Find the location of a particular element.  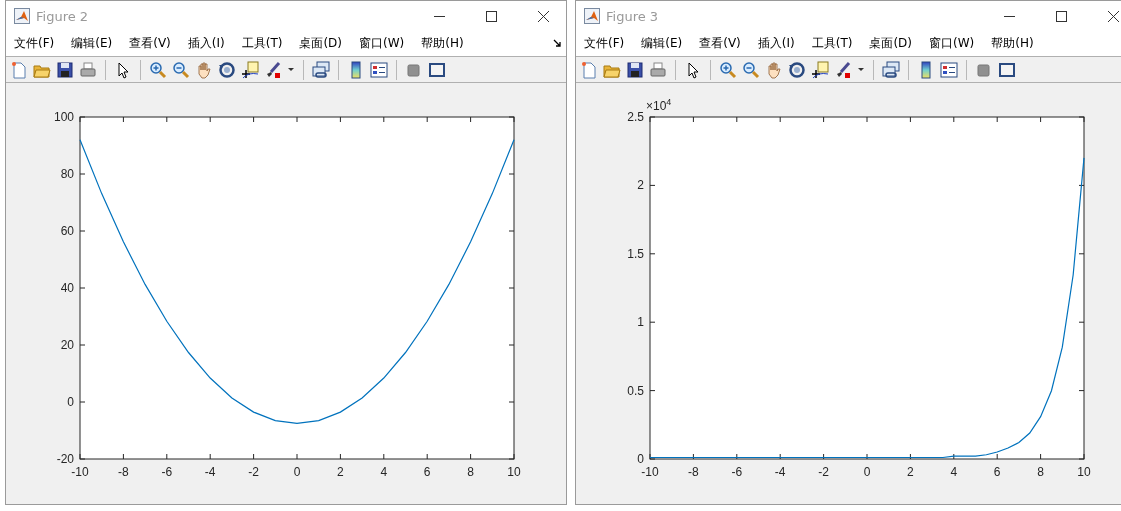

tick-label: 60 is located at coordinates (67, 231).